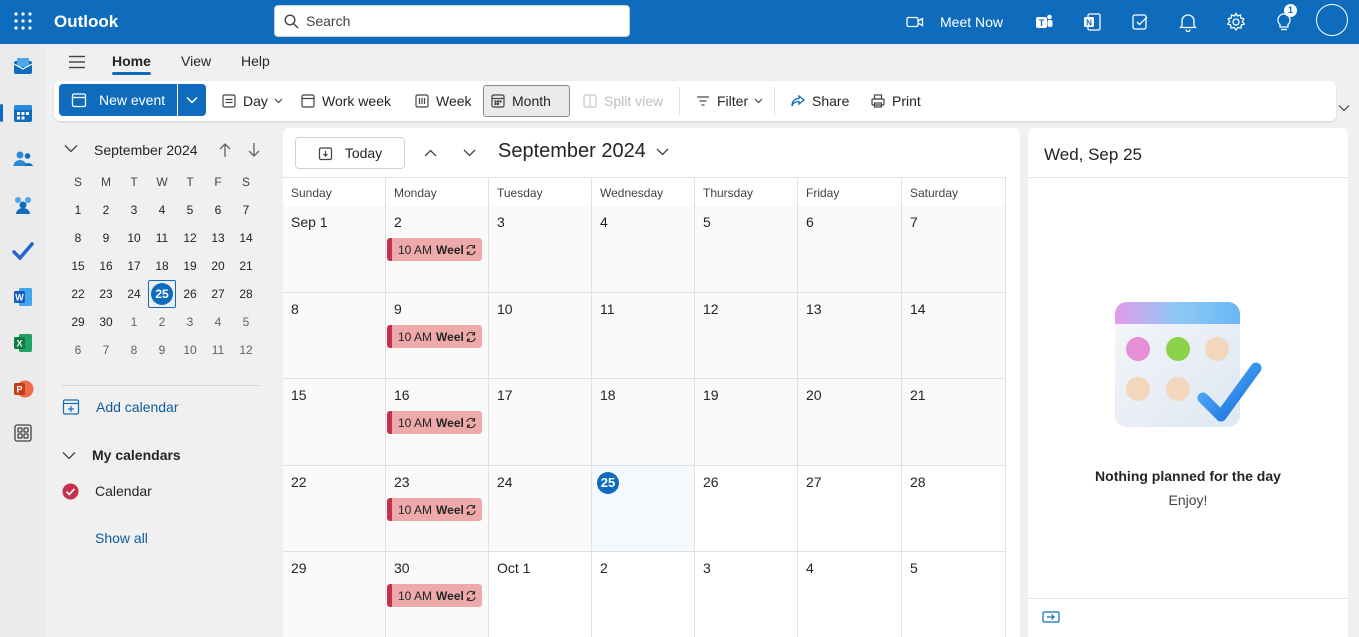 The image size is (1359, 637). What do you see at coordinates (70, 491) in the screenshot?
I see `checkmark-circle-icon` at bounding box center [70, 491].